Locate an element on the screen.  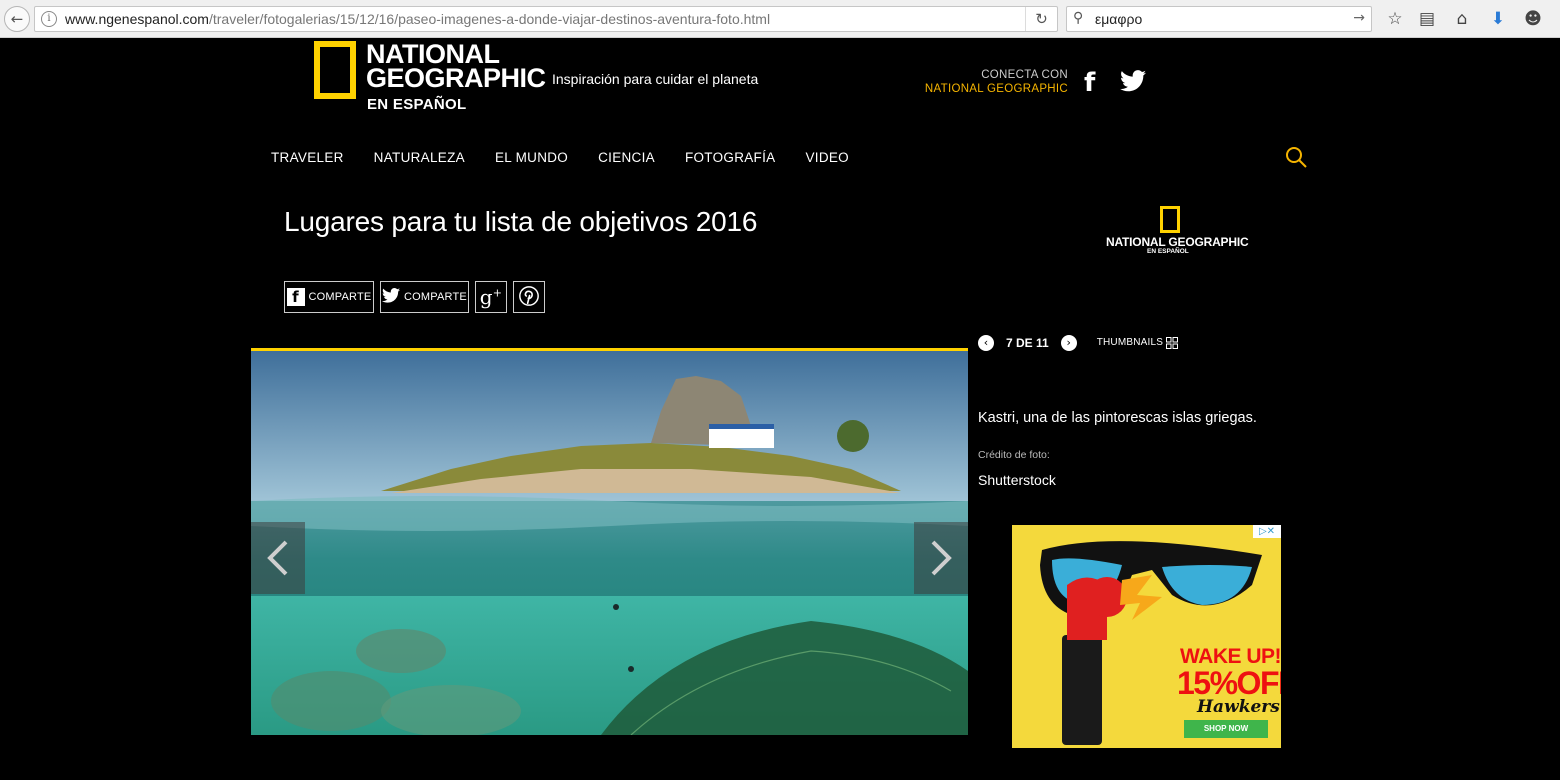
back-icon: ← is located at coordinates (17, 19).